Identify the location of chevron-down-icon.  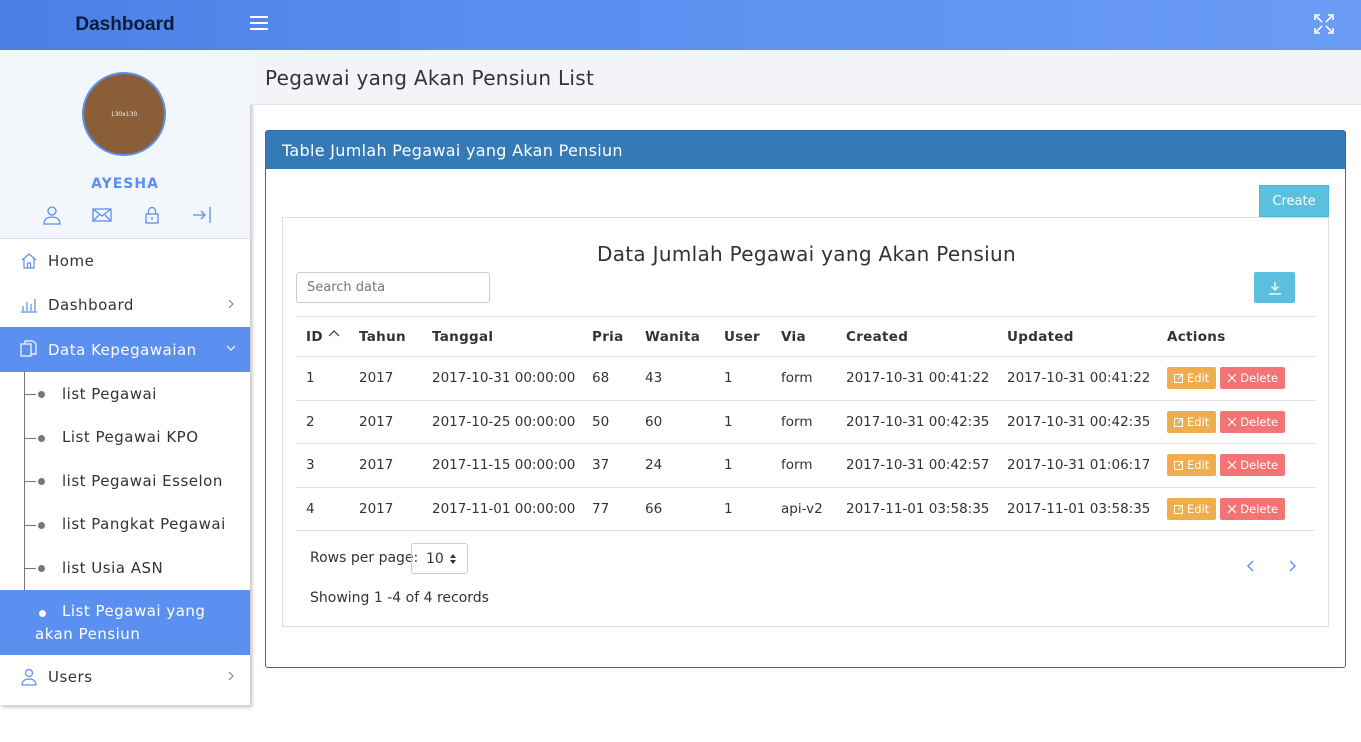
(231, 348).